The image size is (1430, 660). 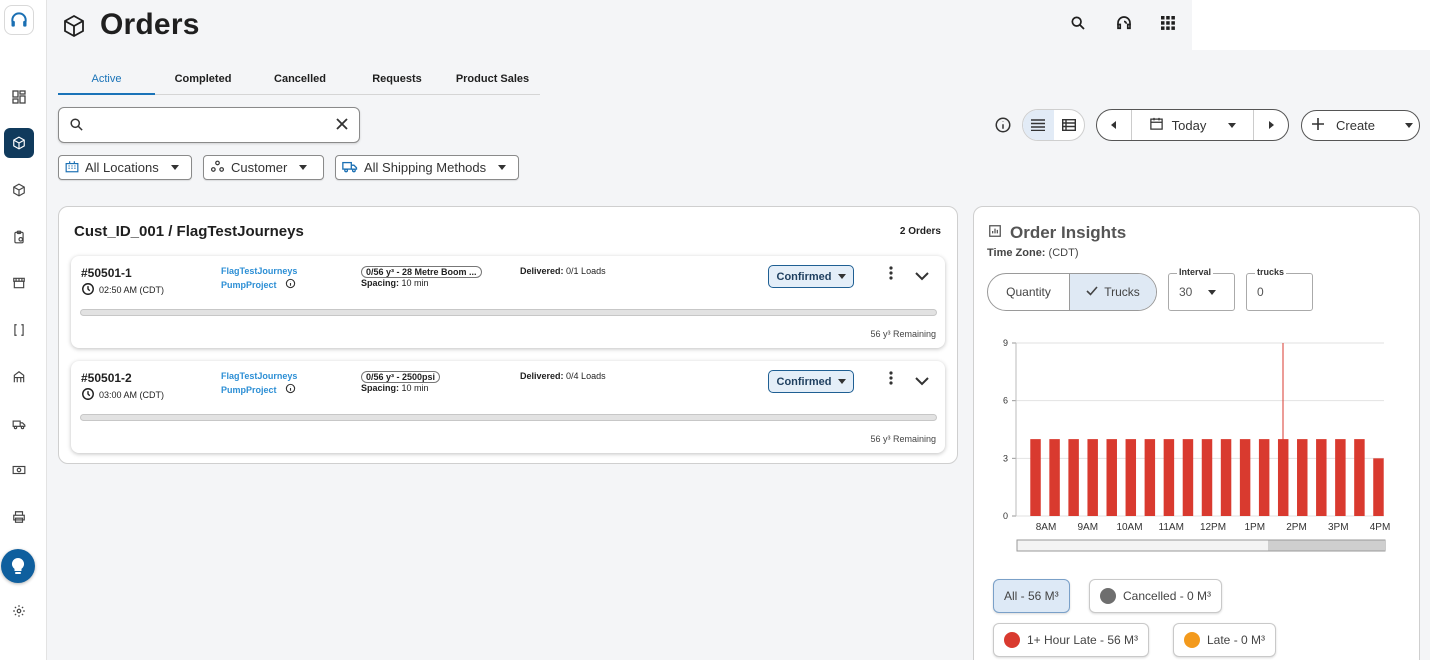 What do you see at coordinates (1192, 640) in the screenshot?
I see `late-dot-icon` at bounding box center [1192, 640].